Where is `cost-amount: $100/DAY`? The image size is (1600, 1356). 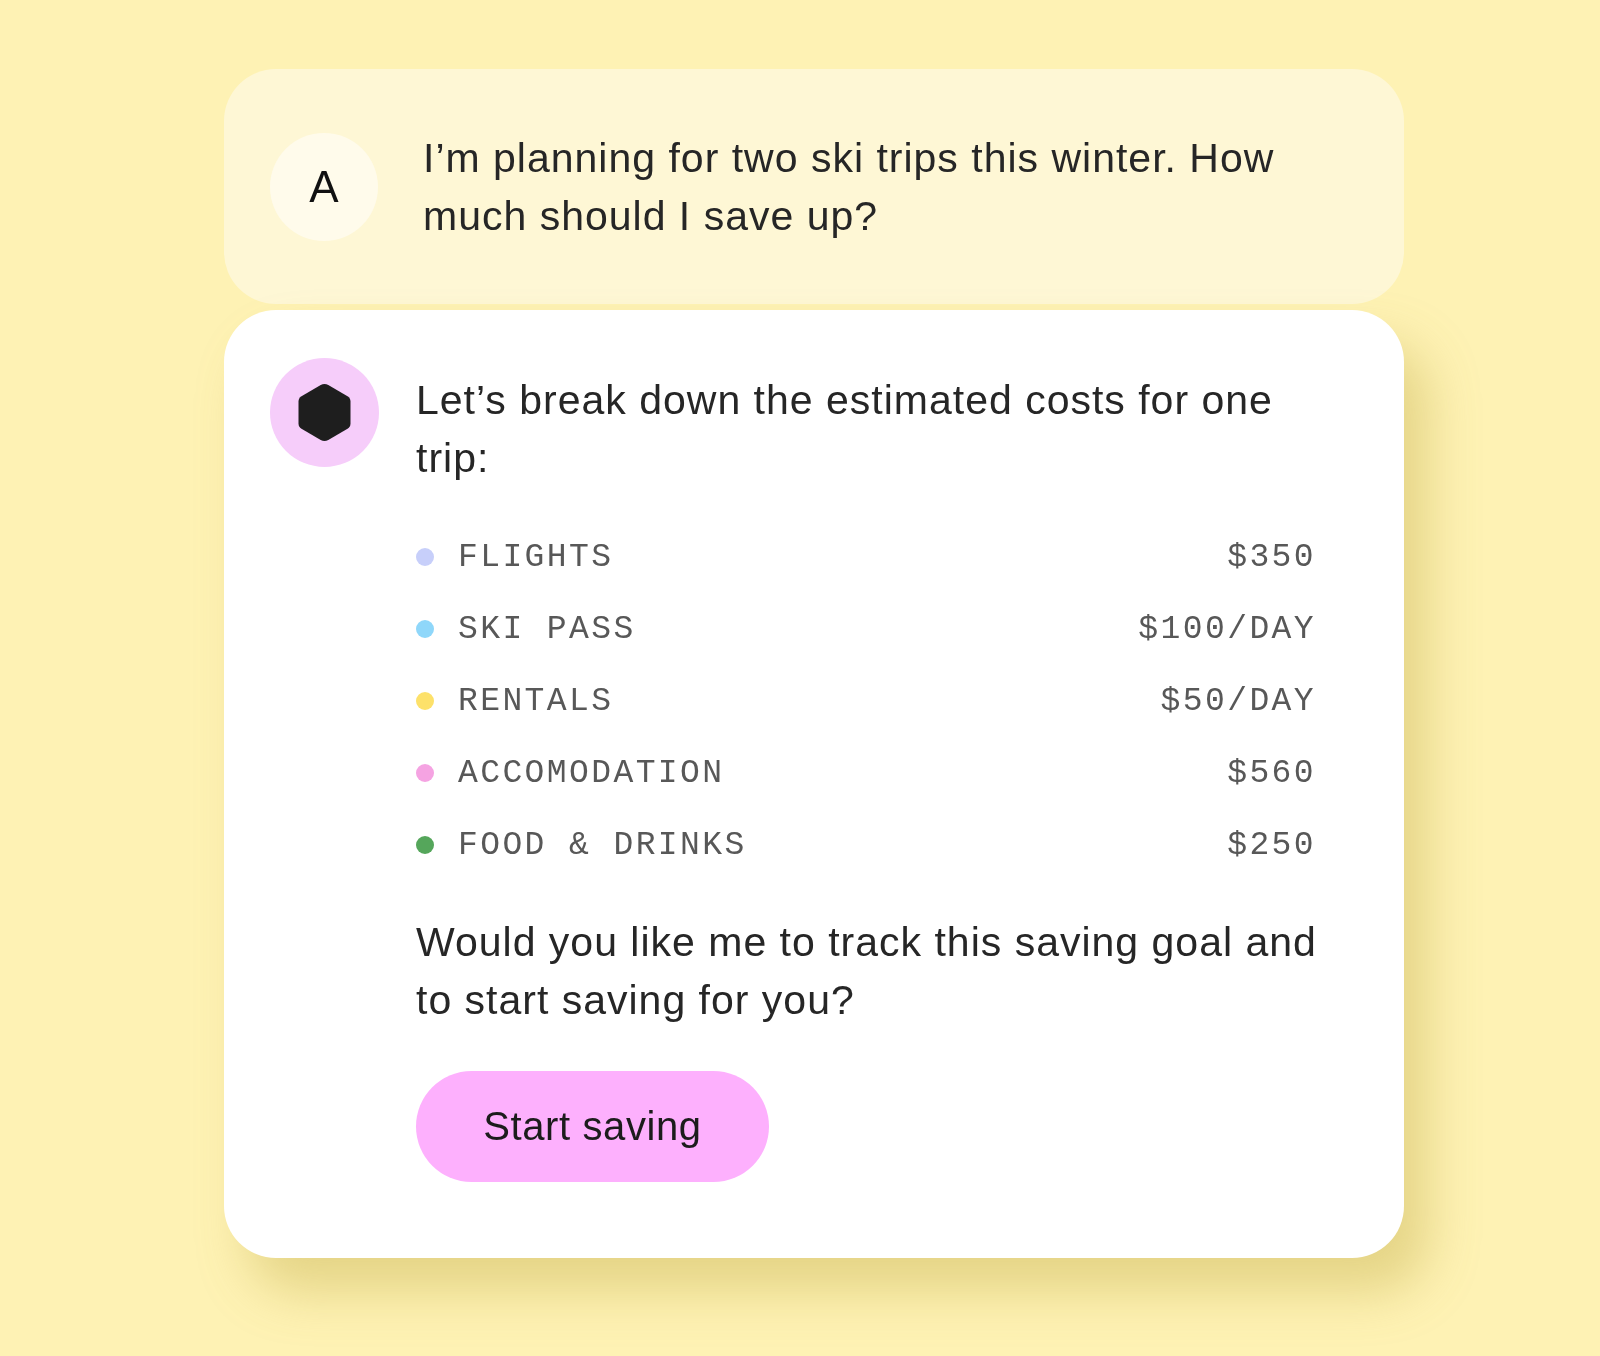
cost-amount: $100/DAY is located at coordinates (1227, 629).